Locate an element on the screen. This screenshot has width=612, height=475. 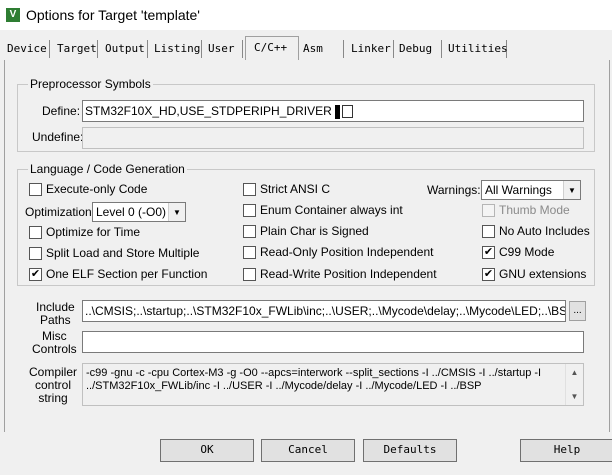
scroll-down-icon: ▼ is located at coordinates (574, 396).